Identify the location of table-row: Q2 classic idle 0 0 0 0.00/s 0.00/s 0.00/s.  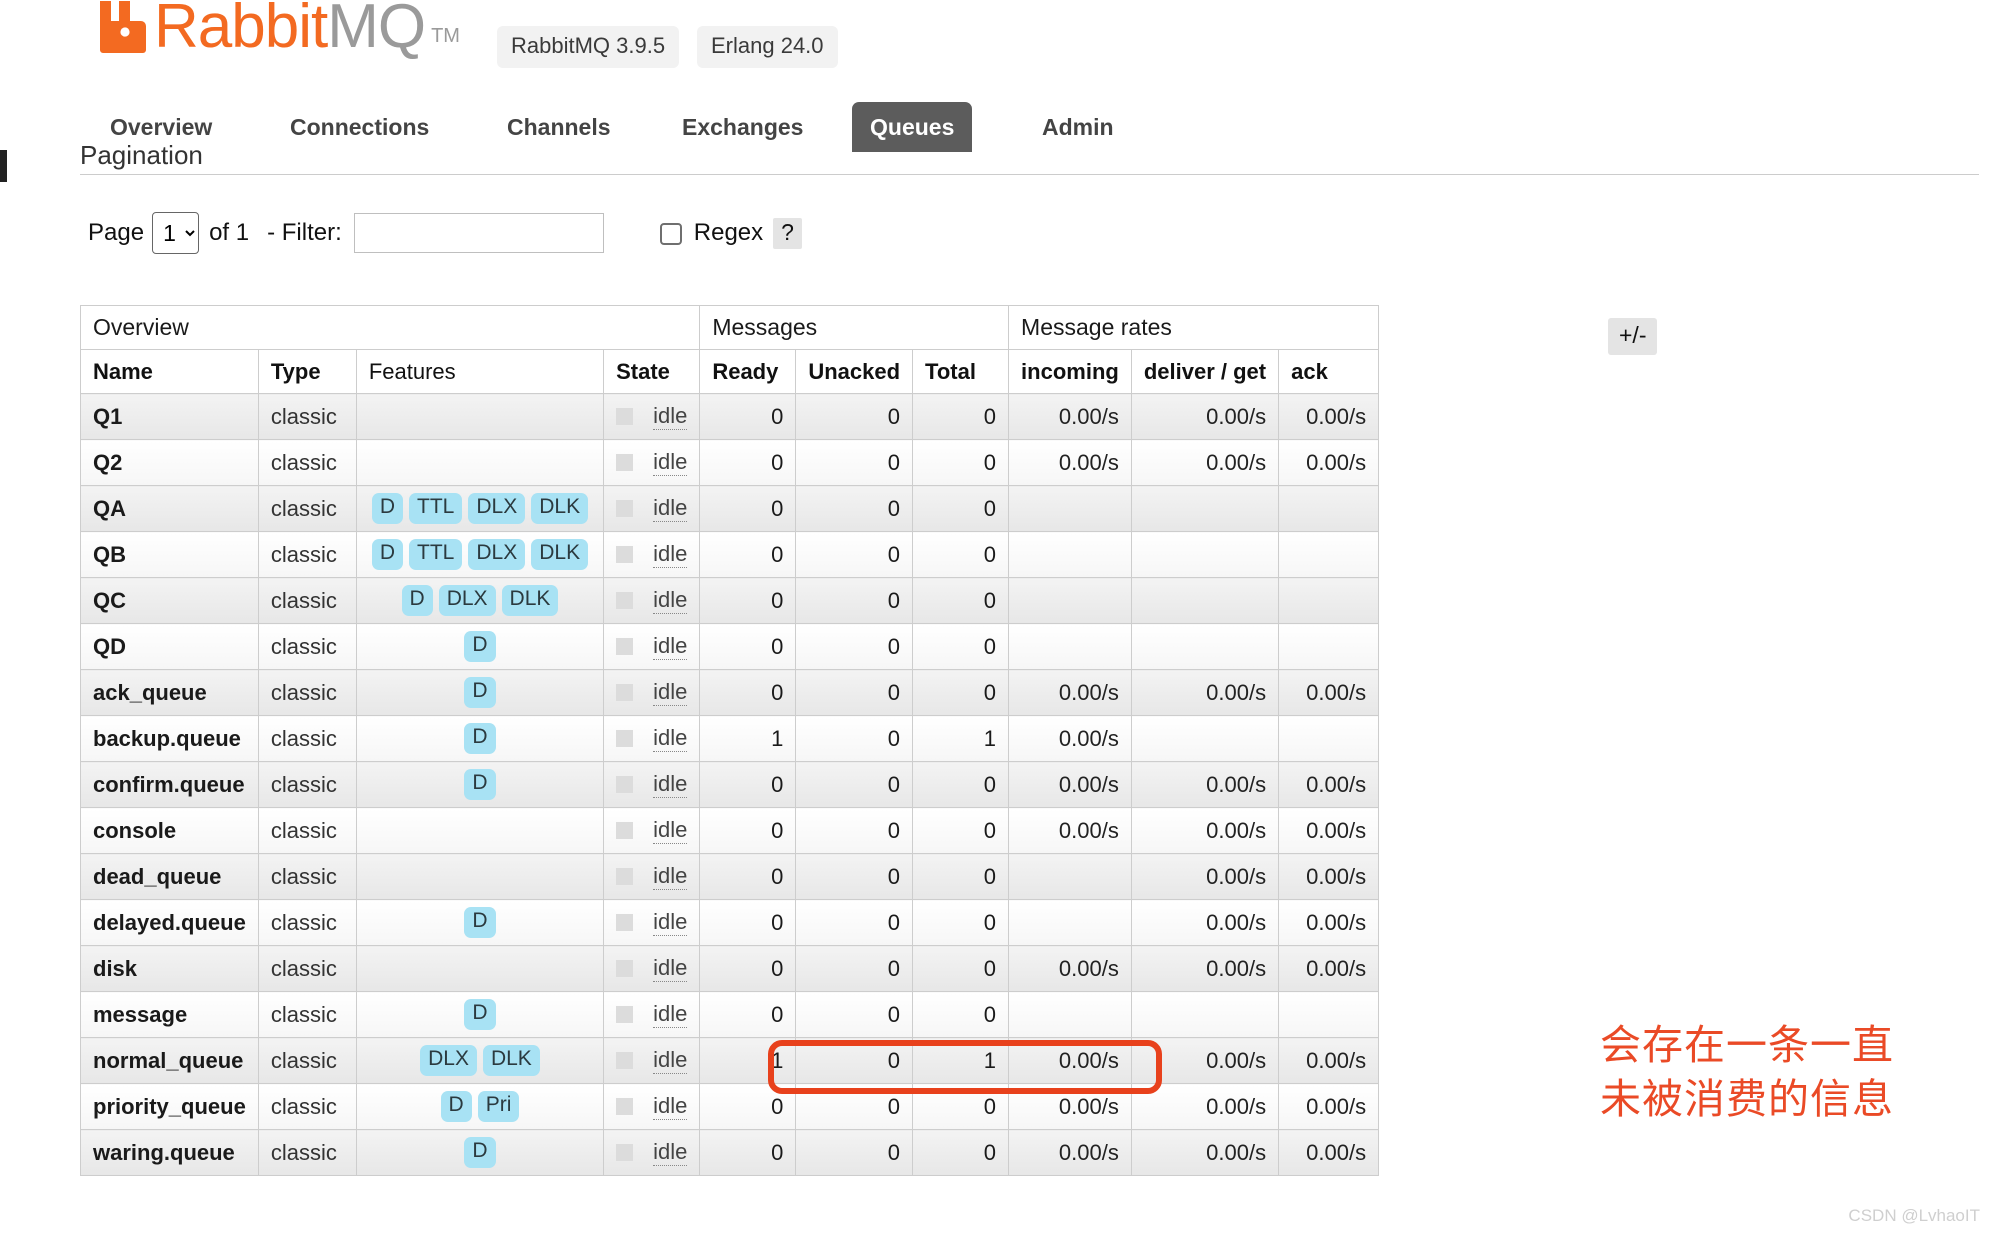
(730, 462).